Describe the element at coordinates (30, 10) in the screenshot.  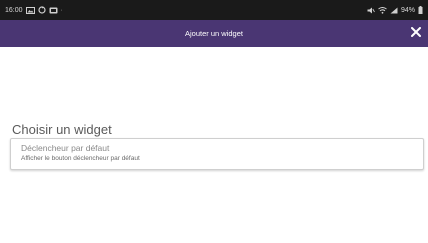
I see `gallery-icon` at that location.